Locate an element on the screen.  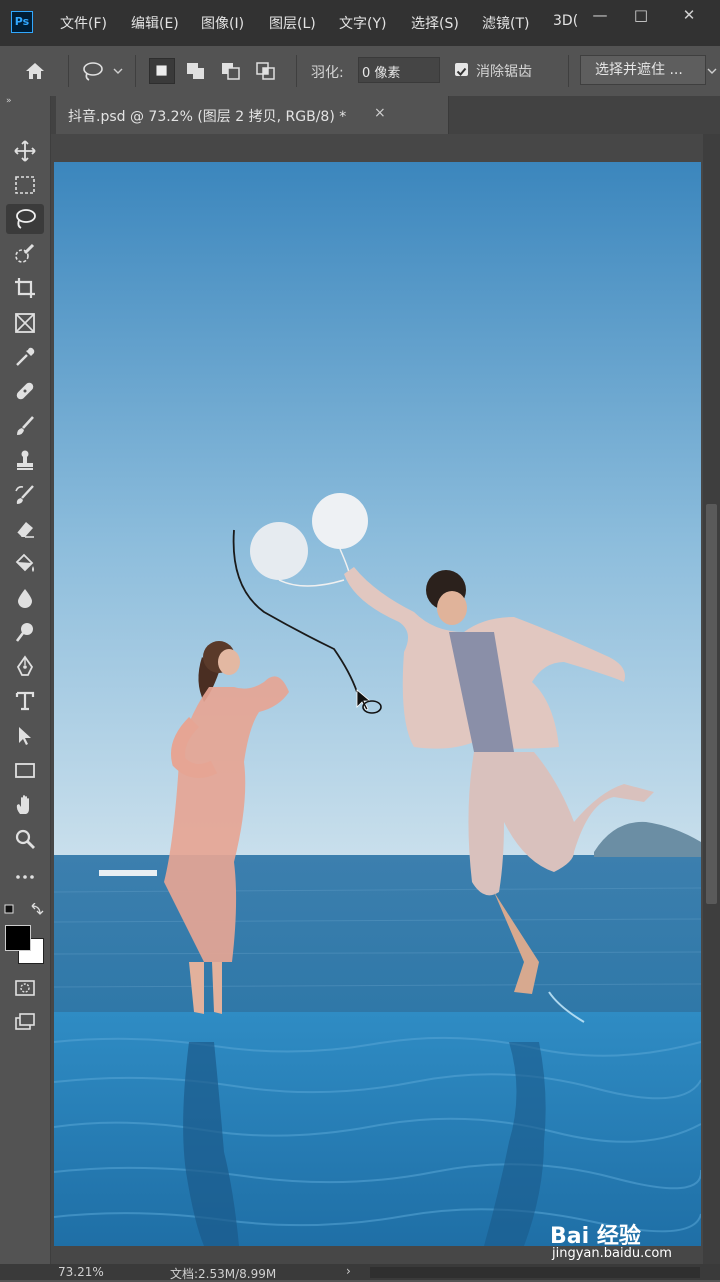
status-menu-arrow: › is located at coordinates (348, 1271).